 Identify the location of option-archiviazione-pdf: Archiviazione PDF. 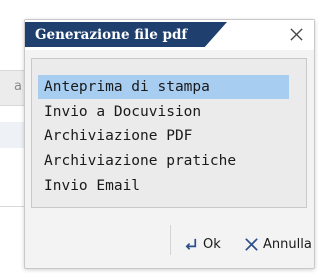
(163, 136).